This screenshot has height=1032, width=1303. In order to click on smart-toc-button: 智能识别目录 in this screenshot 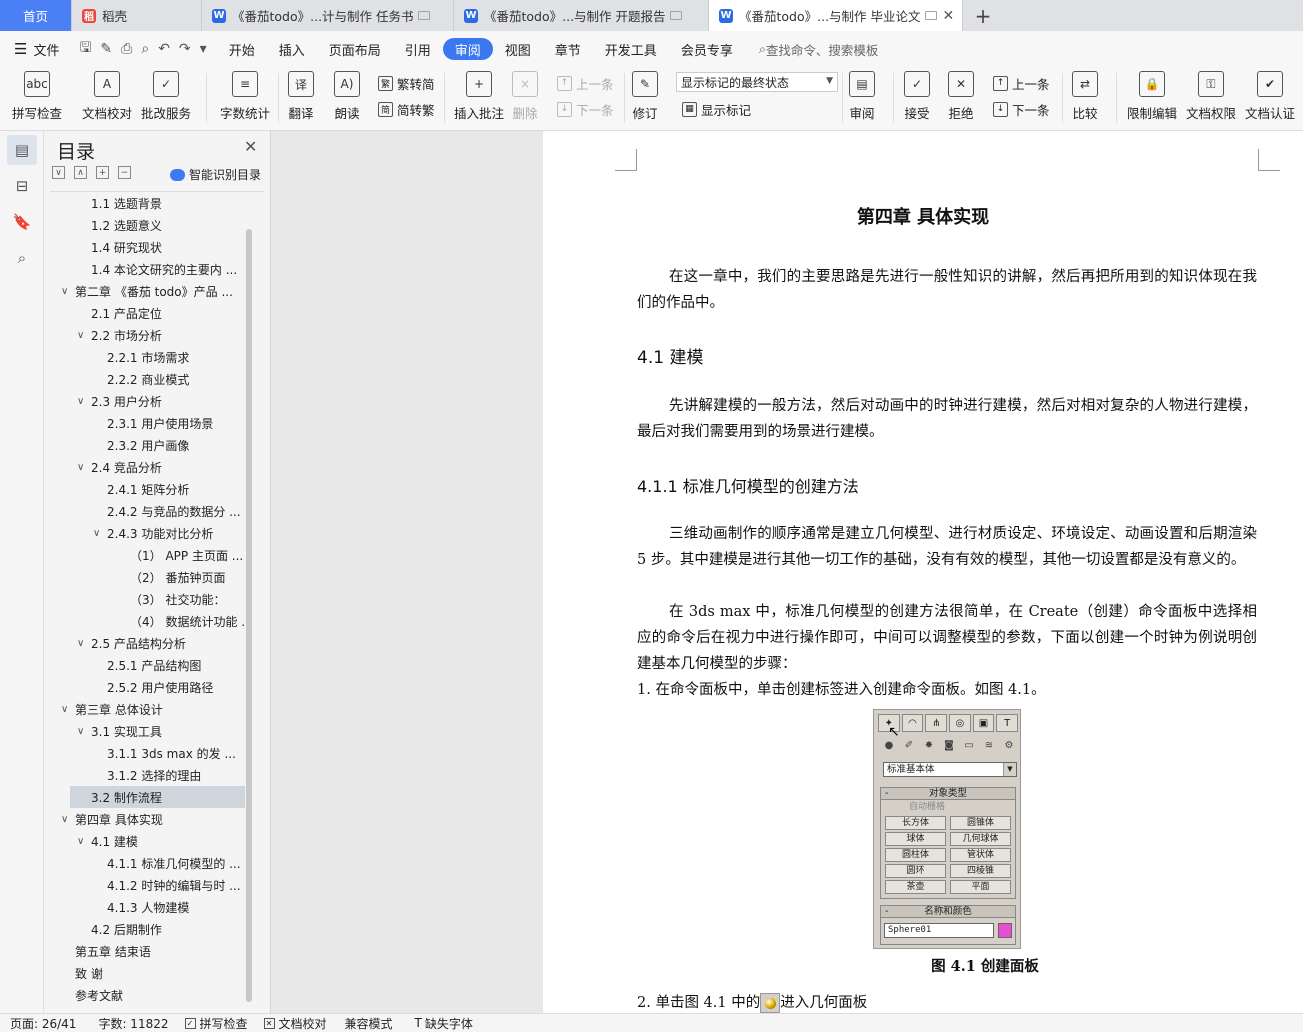, I will do `click(215, 174)`.